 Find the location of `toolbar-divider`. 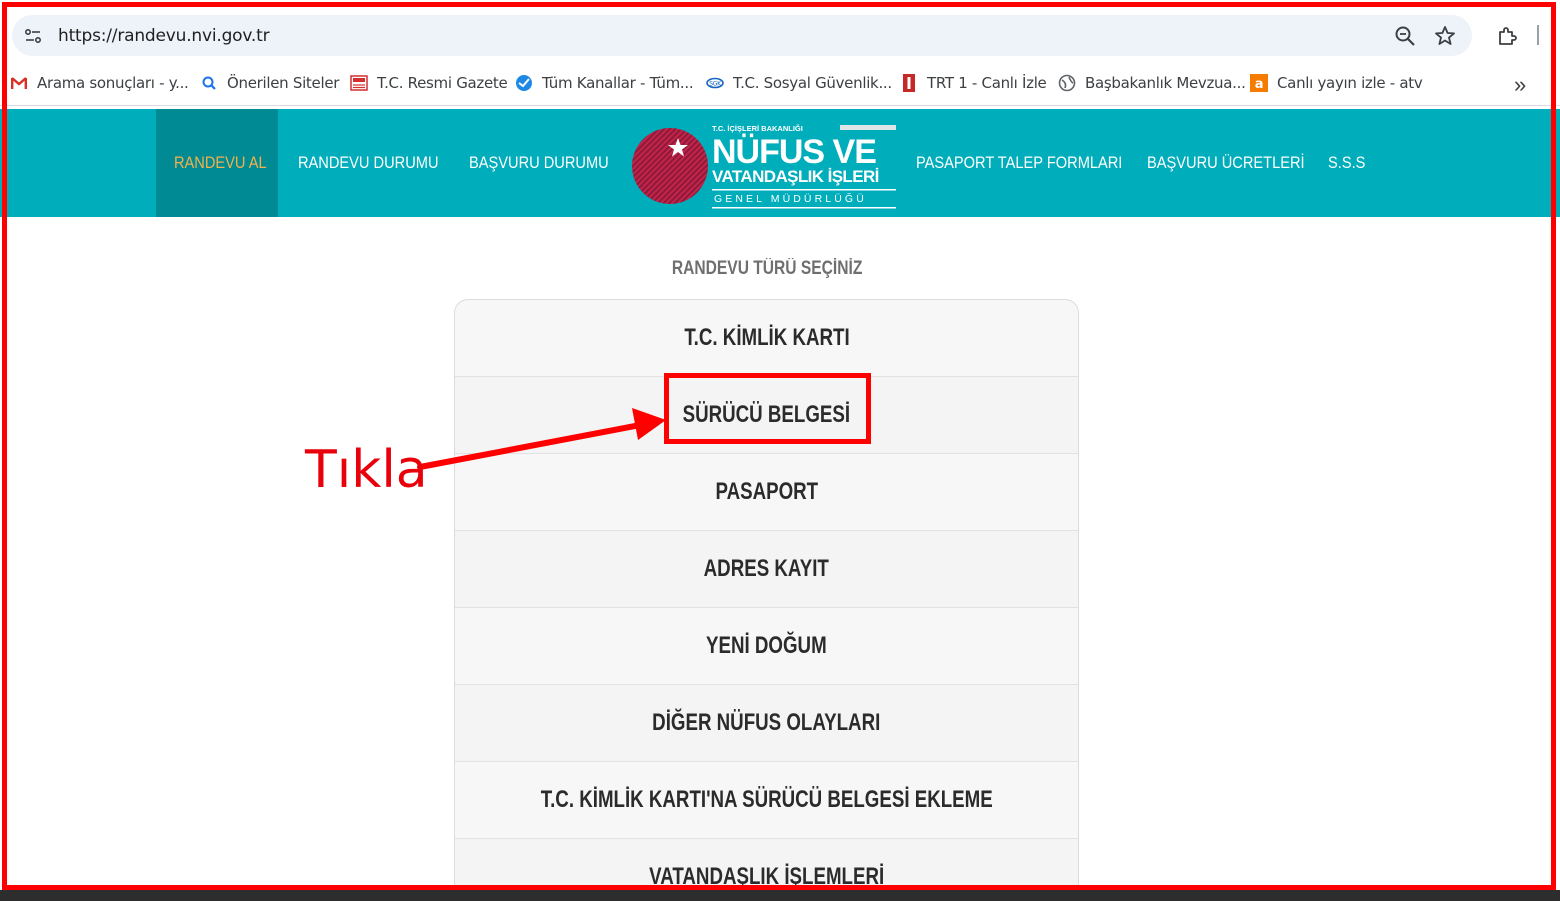

toolbar-divider is located at coordinates (1538, 35).